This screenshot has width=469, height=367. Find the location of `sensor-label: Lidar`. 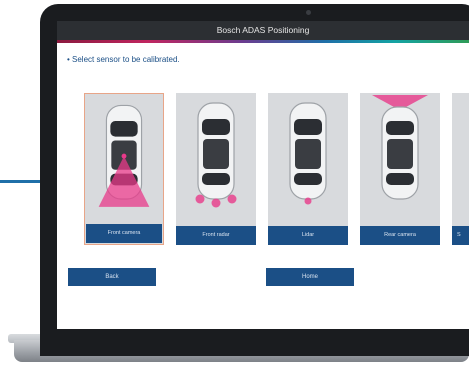

sensor-label: Lidar is located at coordinates (308, 235).